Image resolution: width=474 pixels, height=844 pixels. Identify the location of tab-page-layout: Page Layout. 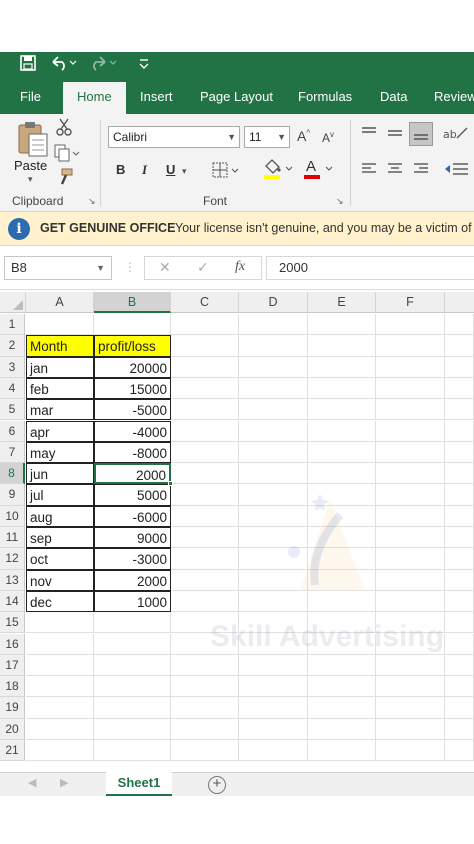
(236, 96).